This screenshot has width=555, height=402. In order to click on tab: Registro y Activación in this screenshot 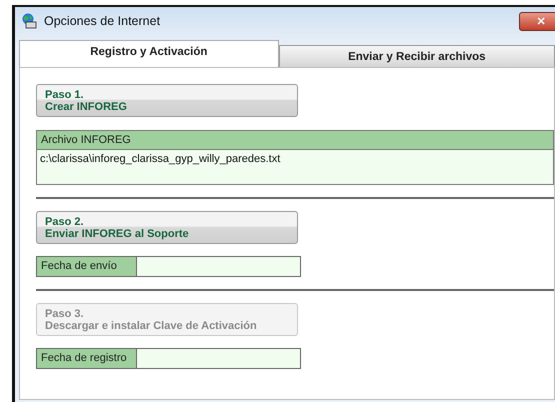, I will do `click(149, 53)`.